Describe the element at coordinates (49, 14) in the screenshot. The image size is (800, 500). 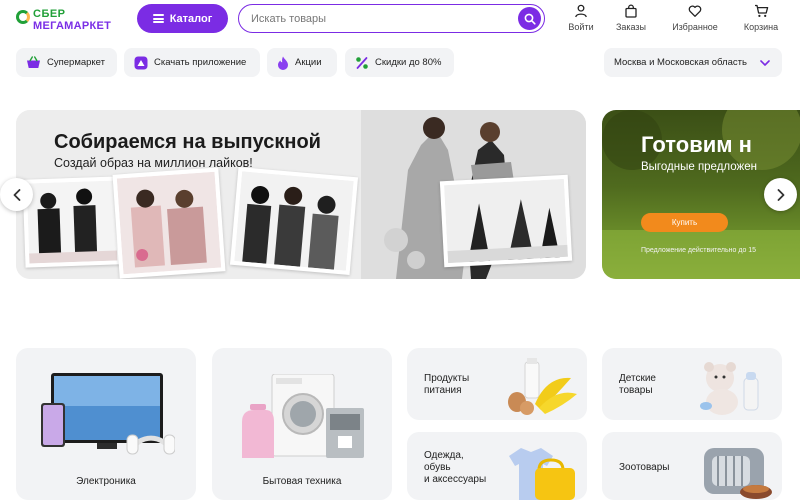
I see `logo-line1: СБЕР` at that location.